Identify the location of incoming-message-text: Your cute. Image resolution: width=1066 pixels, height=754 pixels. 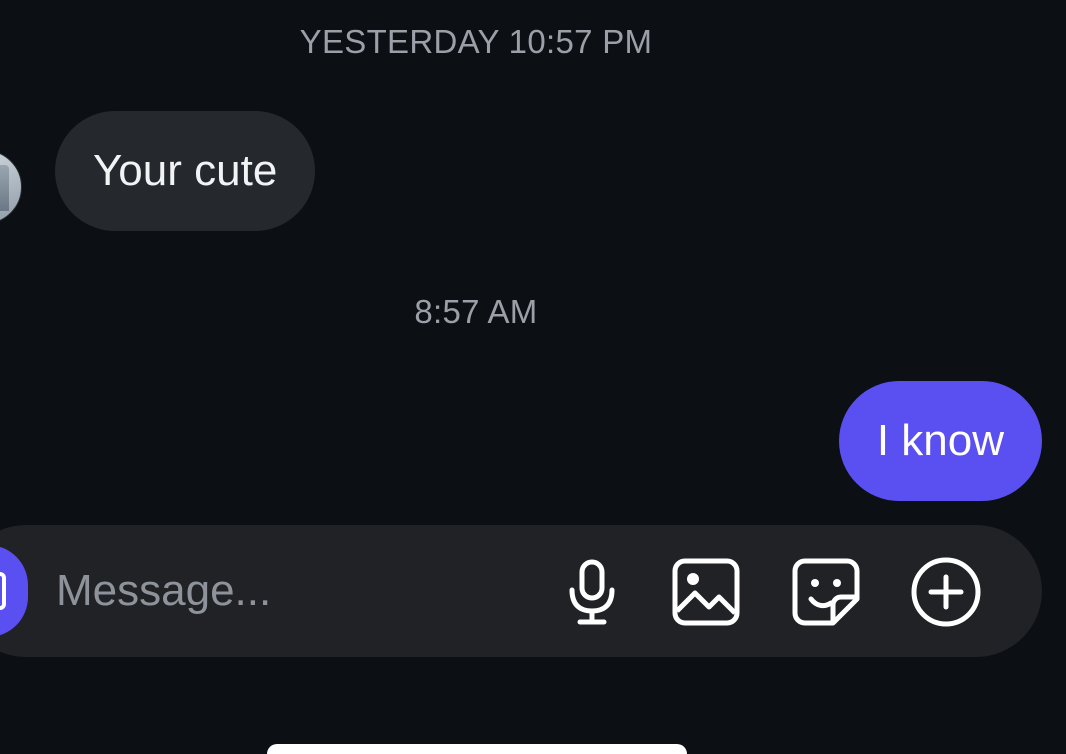
(185, 170).